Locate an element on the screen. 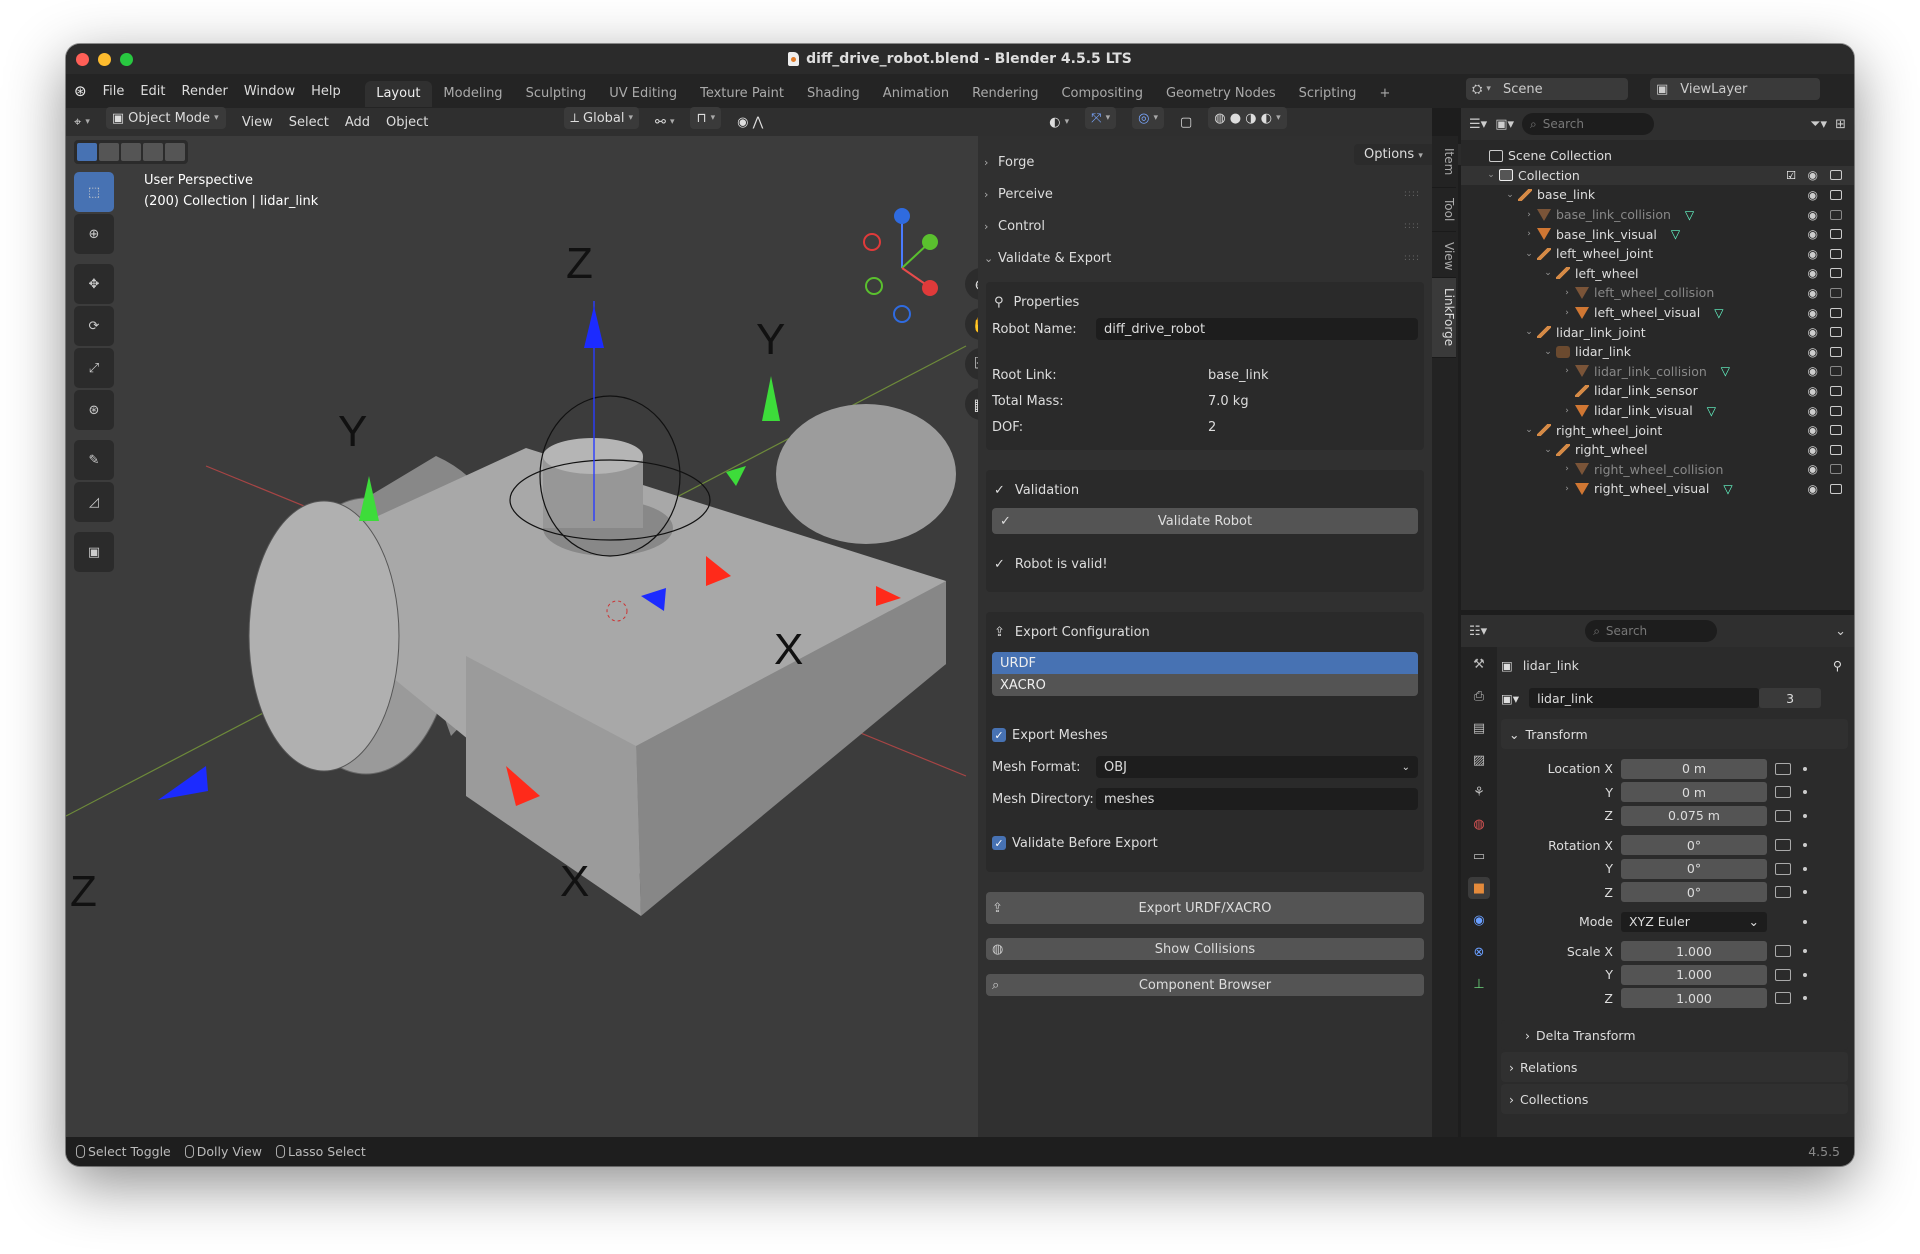 The width and height of the screenshot is (1920, 1254). tab-compositing: Compositing is located at coordinates (1102, 94).